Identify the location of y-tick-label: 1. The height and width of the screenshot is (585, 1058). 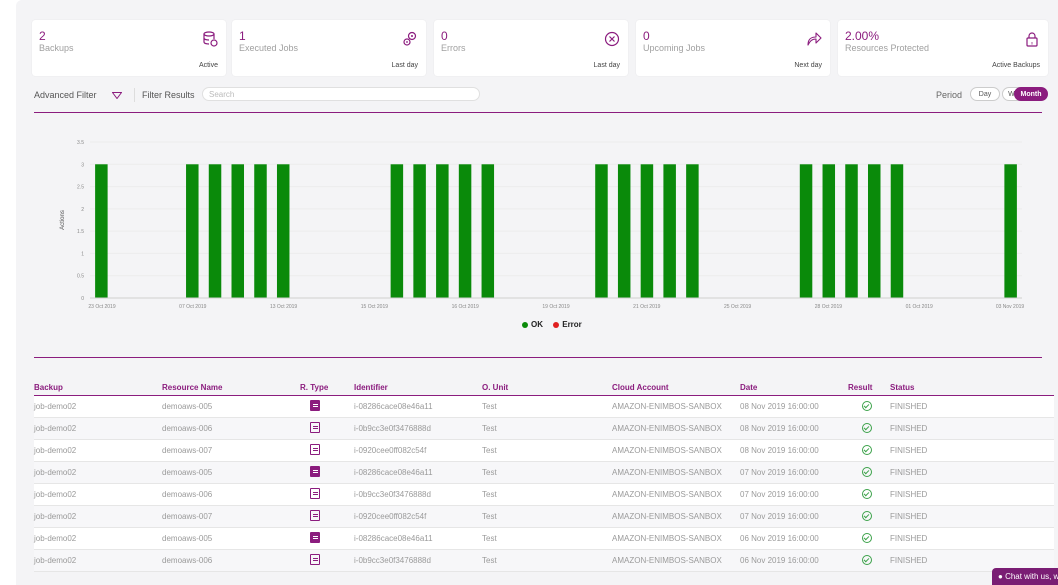
(82, 254).